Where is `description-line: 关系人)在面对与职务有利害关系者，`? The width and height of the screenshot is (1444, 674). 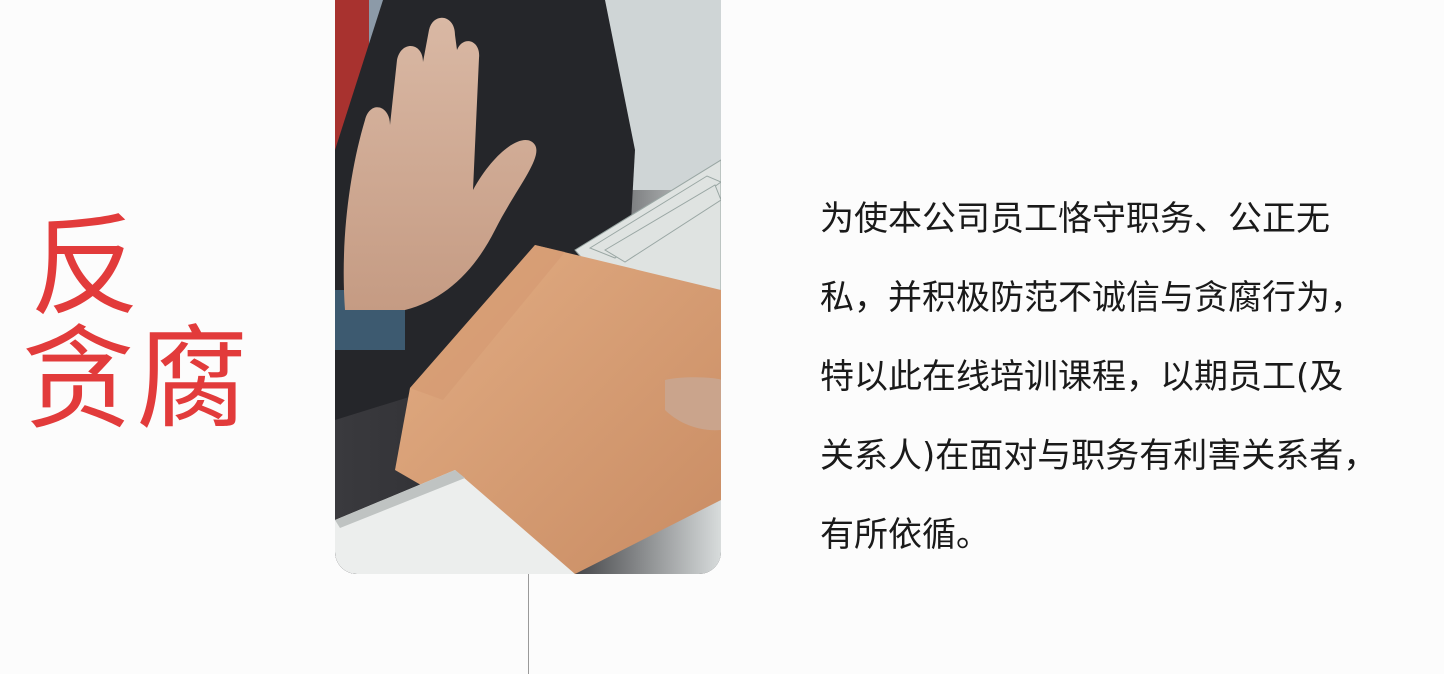 description-line: 关系人)在面对与职务有利害关系者， is located at coordinates (1099, 456).